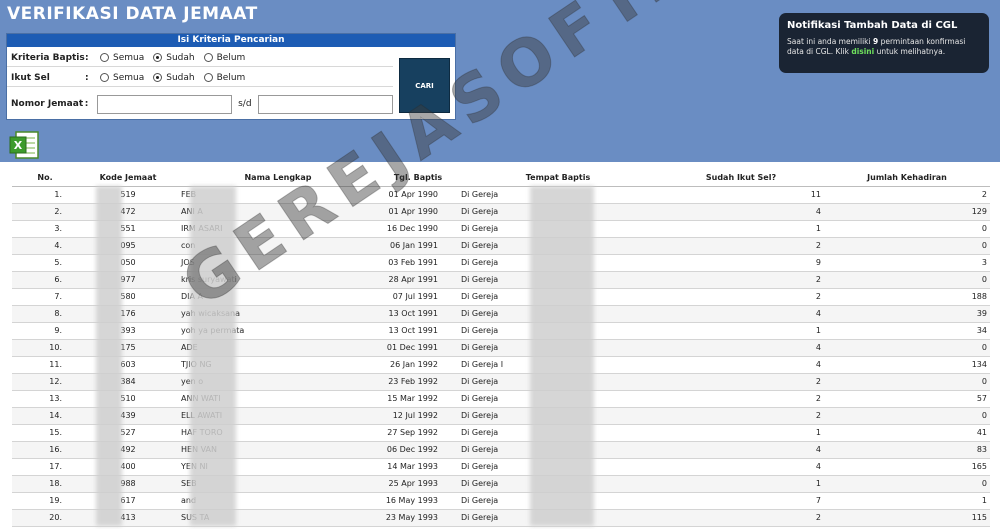 The height and width of the screenshot is (529, 1000). What do you see at coordinates (128, 212) in the screenshot?
I see `cell-kode: 472` at bounding box center [128, 212].